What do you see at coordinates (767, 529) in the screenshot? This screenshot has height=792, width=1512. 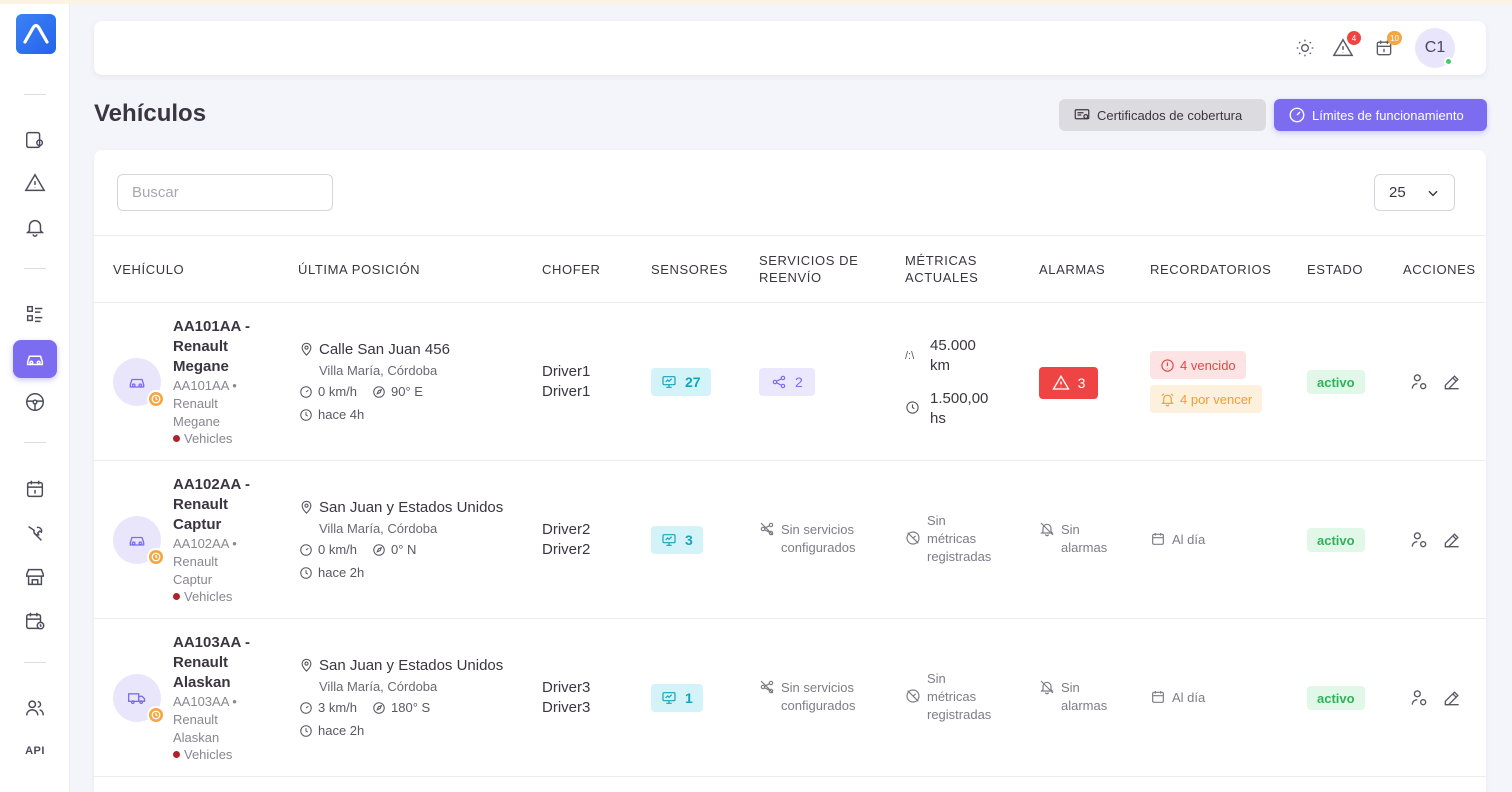 I see `share-off-icon` at bounding box center [767, 529].